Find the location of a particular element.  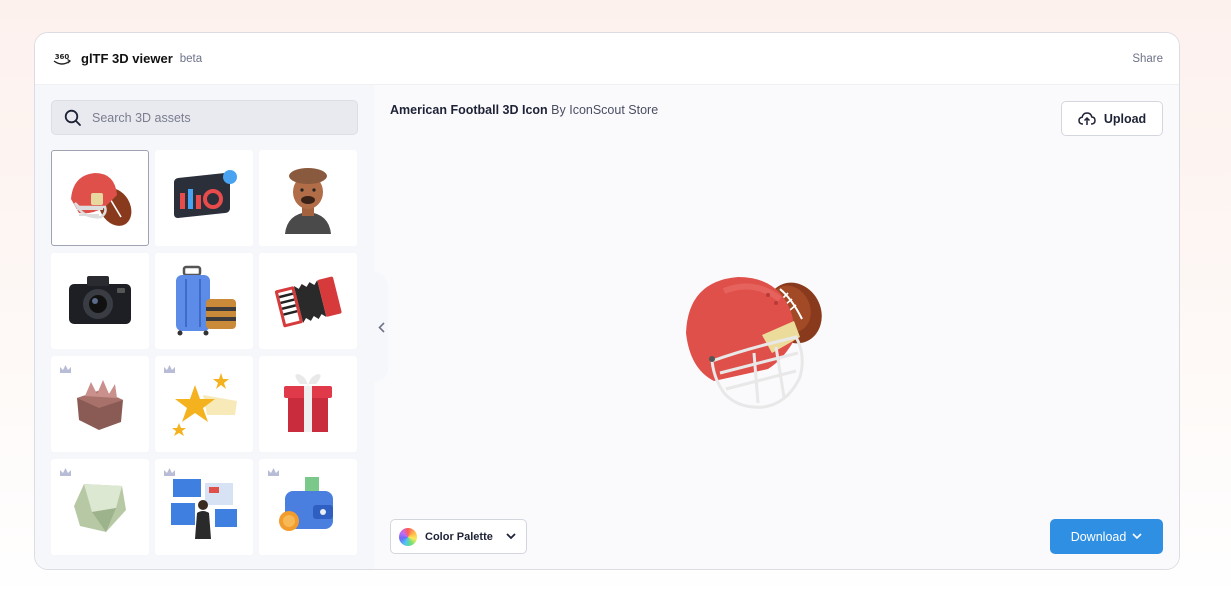

3d-model-preview is located at coordinates (755, 347).